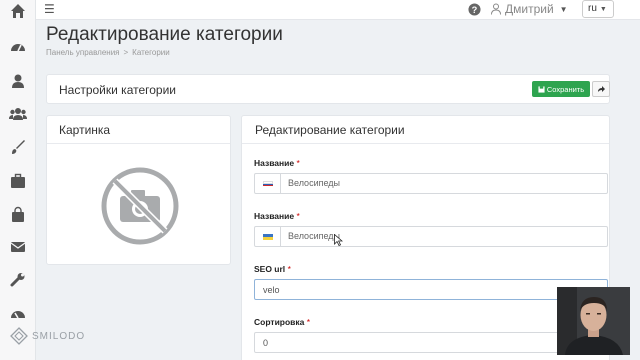  What do you see at coordinates (164, 34) in the screenshot?
I see `page-title: Редактирование категории` at bounding box center [164, 34].